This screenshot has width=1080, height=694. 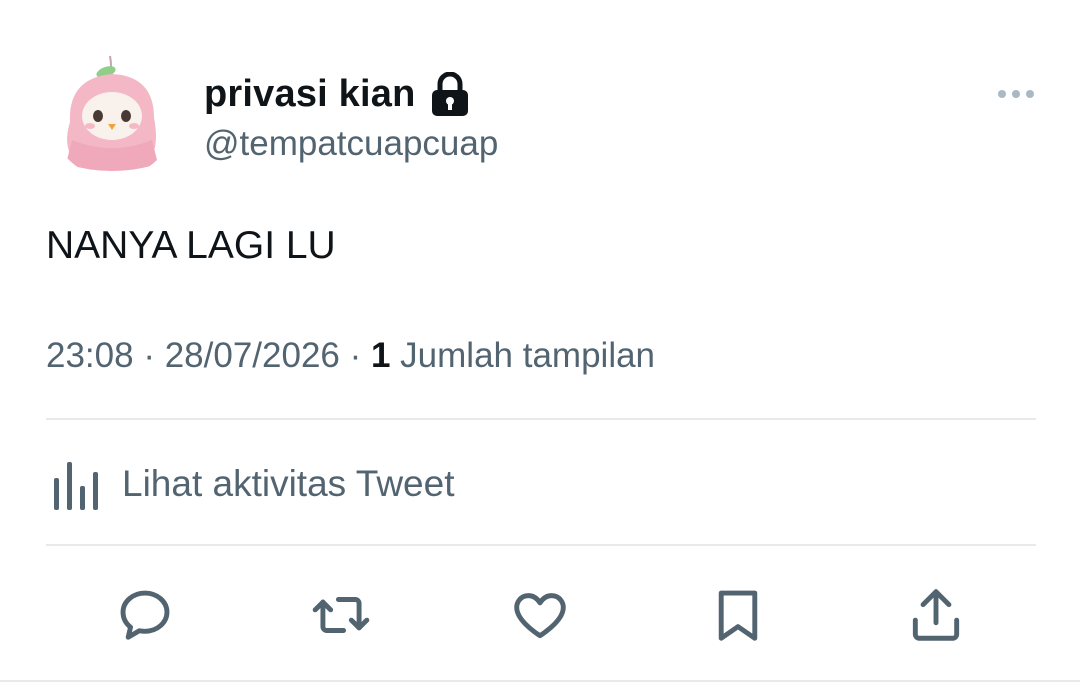 I want to click on retweet-button, so click(x=341, y=615).